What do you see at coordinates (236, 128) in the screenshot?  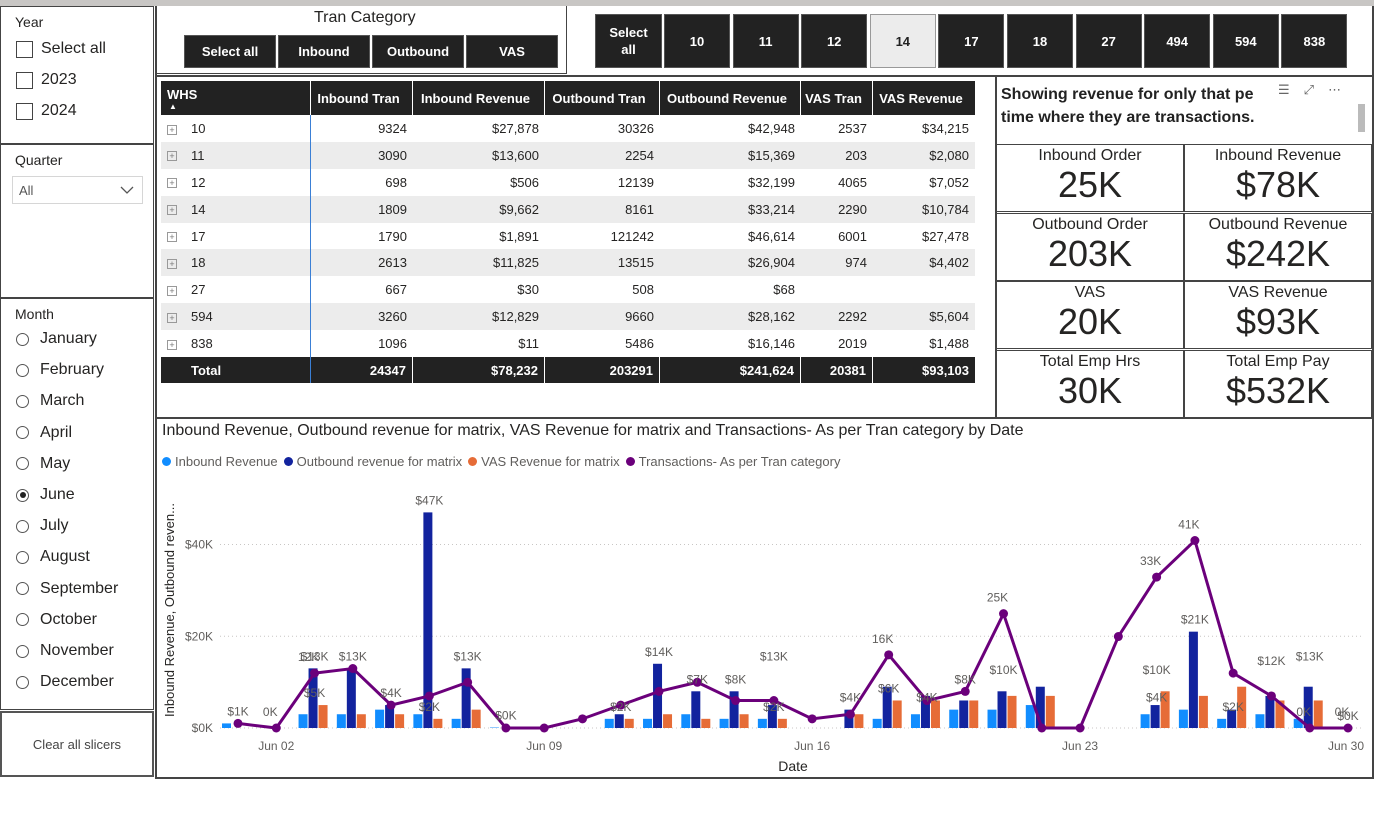 I see `row-header-whs: +10` at bounding box center [236, 128].